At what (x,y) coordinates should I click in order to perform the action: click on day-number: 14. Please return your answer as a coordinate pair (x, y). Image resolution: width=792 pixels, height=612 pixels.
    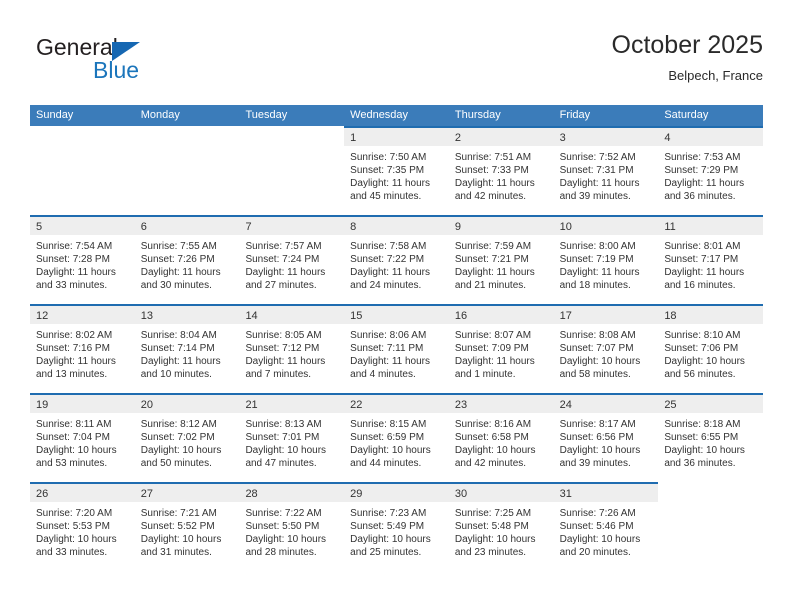
    Looking at the image, I should click on (251, 316).